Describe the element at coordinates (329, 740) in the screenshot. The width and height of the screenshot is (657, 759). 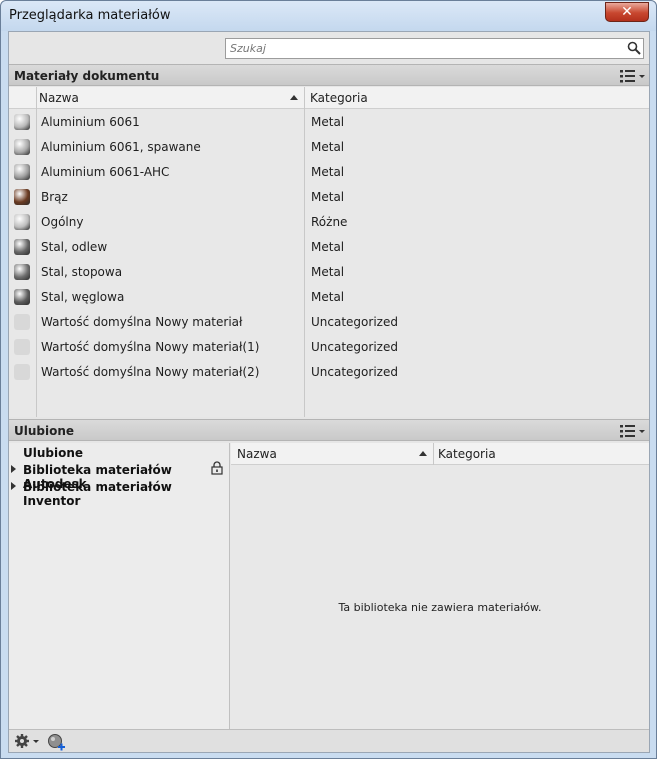
I see `bottom-toolbar` at that location.